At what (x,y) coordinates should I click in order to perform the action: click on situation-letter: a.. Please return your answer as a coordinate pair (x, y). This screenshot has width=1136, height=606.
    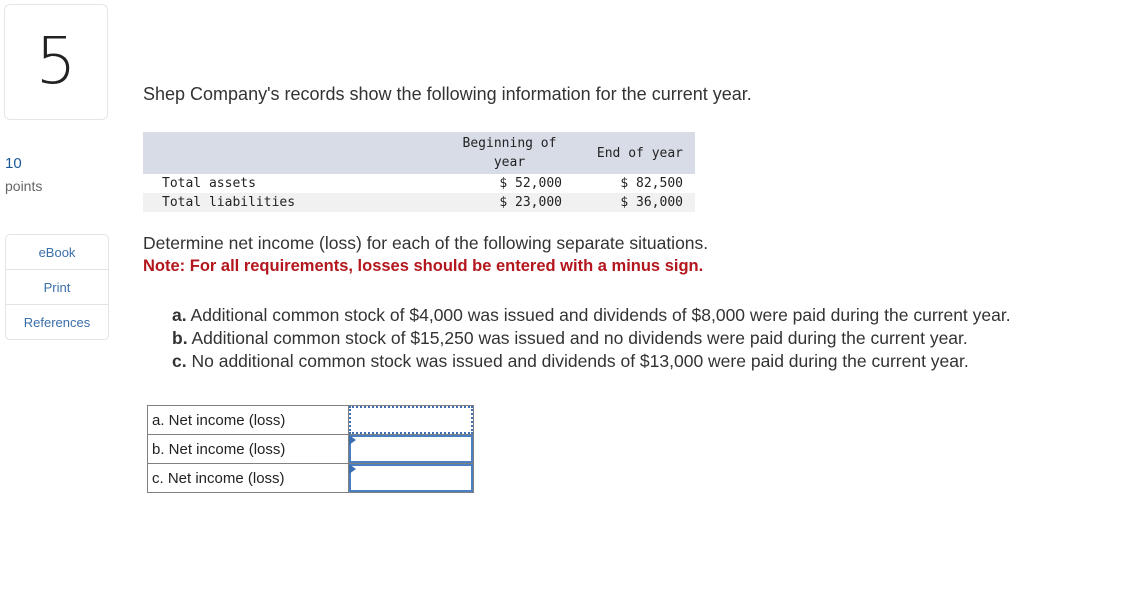
    Looking at the image, I should click on (179, 315).